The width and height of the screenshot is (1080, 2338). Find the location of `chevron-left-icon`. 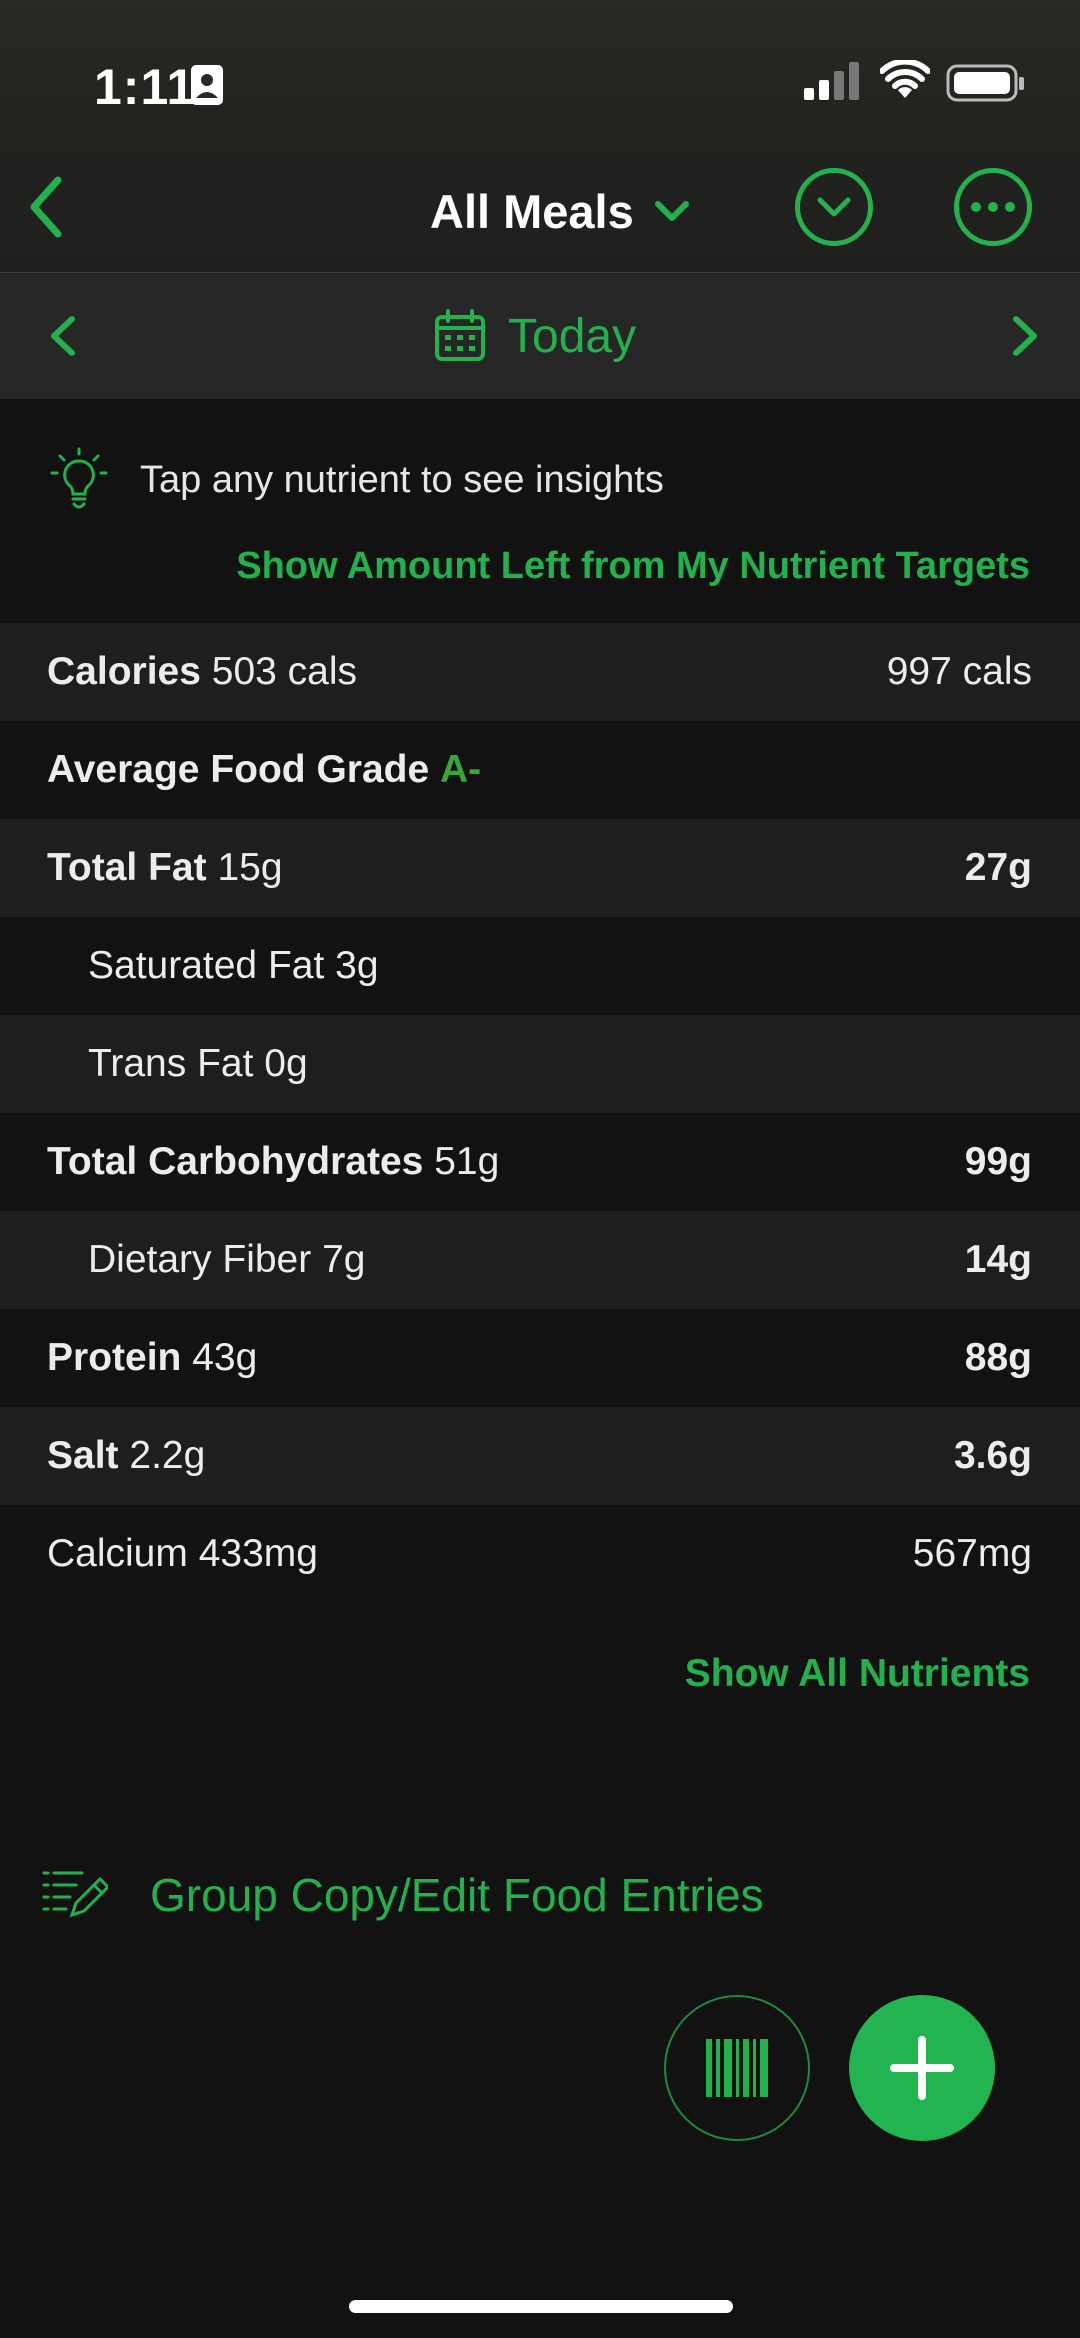

chevron-left-icon is located at coordinates (63, 336).